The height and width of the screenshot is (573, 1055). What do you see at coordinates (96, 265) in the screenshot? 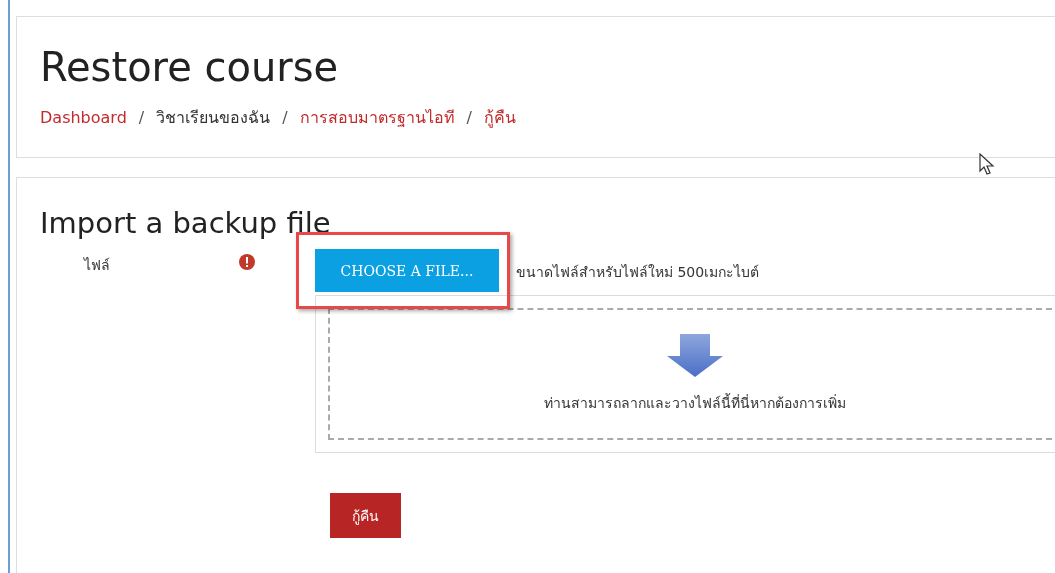
I see `field-label: ไฟล์` at bounding box center [96, 265].